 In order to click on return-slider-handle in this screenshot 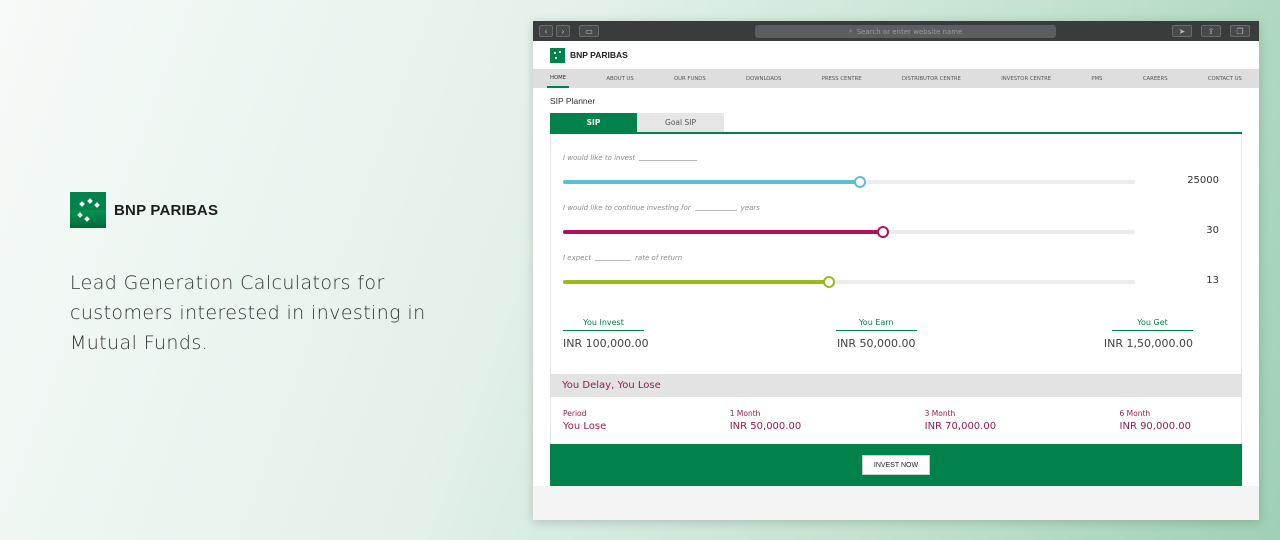, I will do `click(828, 282)`.